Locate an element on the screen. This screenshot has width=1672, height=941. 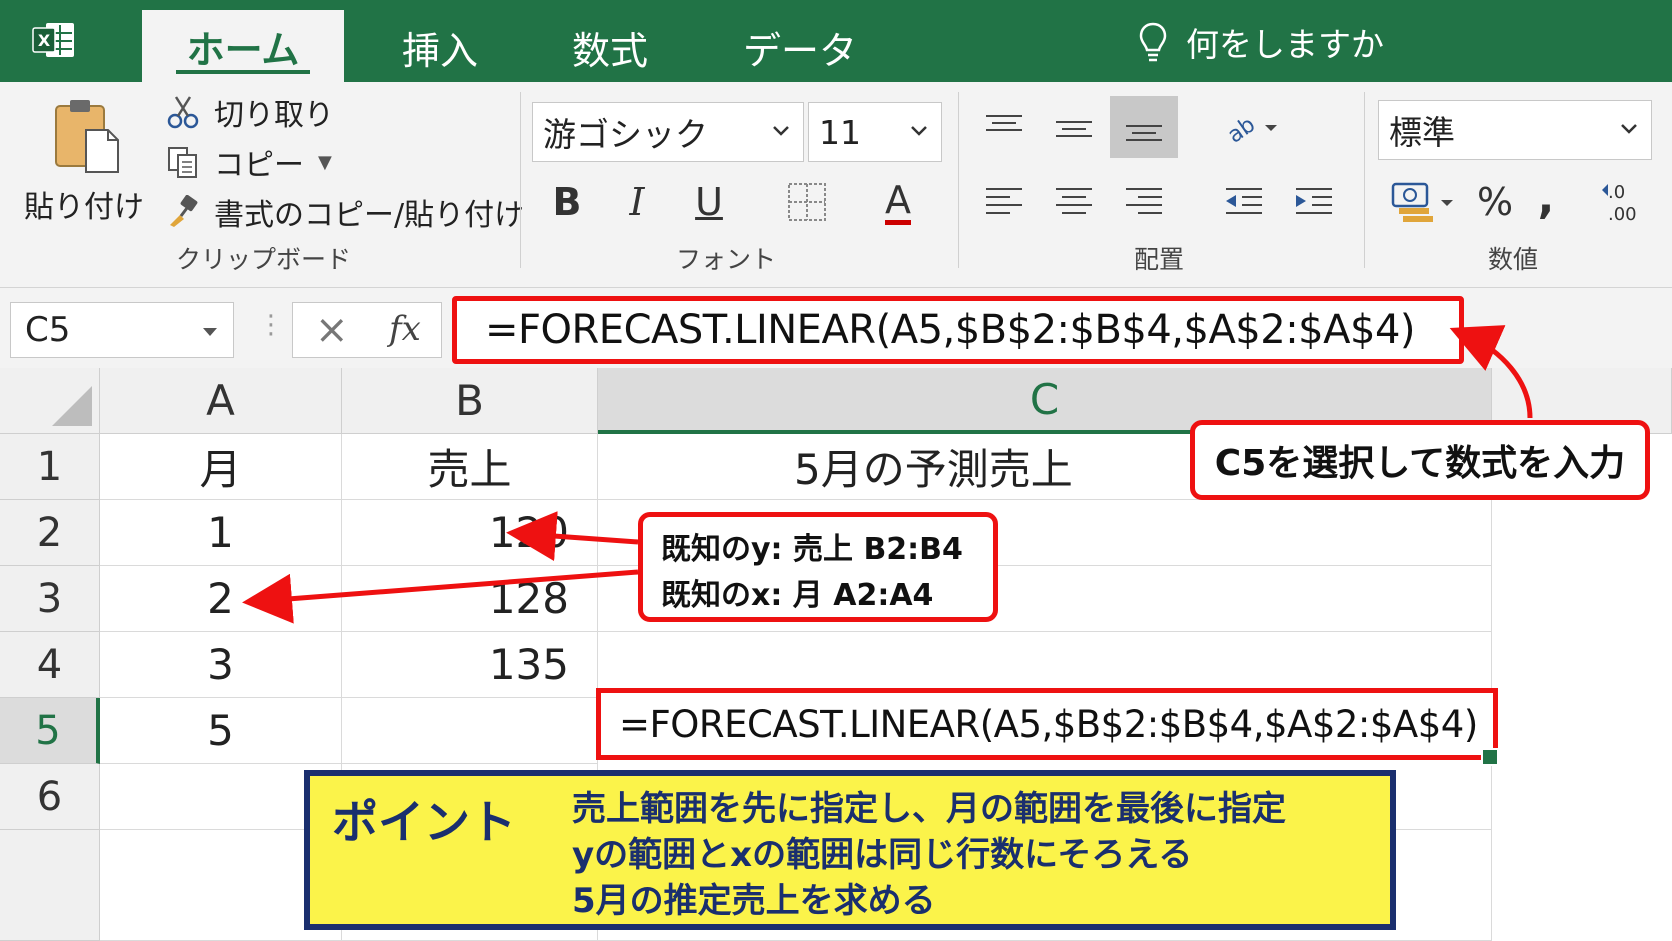
font-name-dropdown: 游ゴシック is located at coordinates (668, 132).